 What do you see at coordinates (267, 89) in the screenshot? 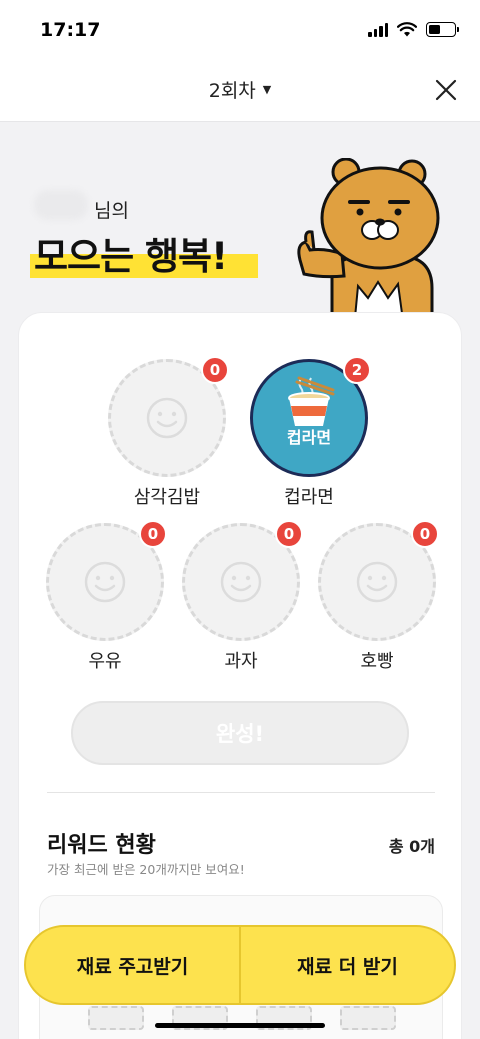
I see `caret-down-icon: ▼` at bounding box center [267, 89].